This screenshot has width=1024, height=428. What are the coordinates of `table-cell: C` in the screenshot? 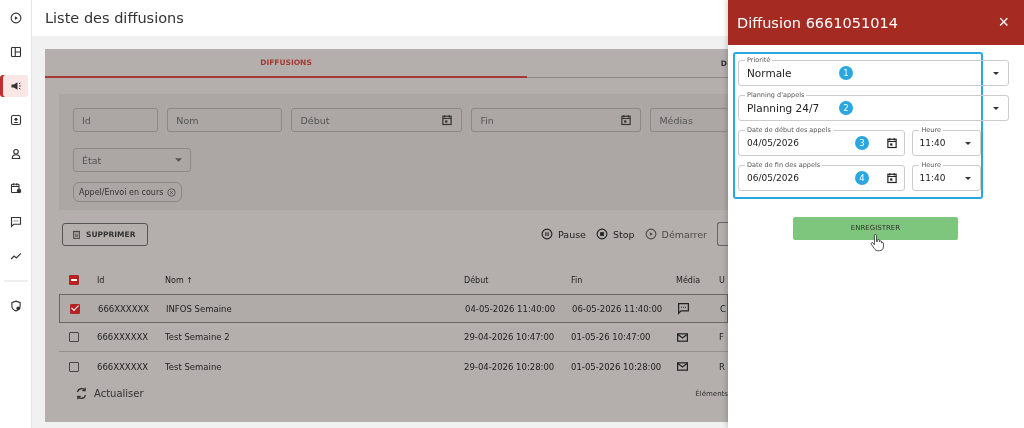 It's located at (723, 308).